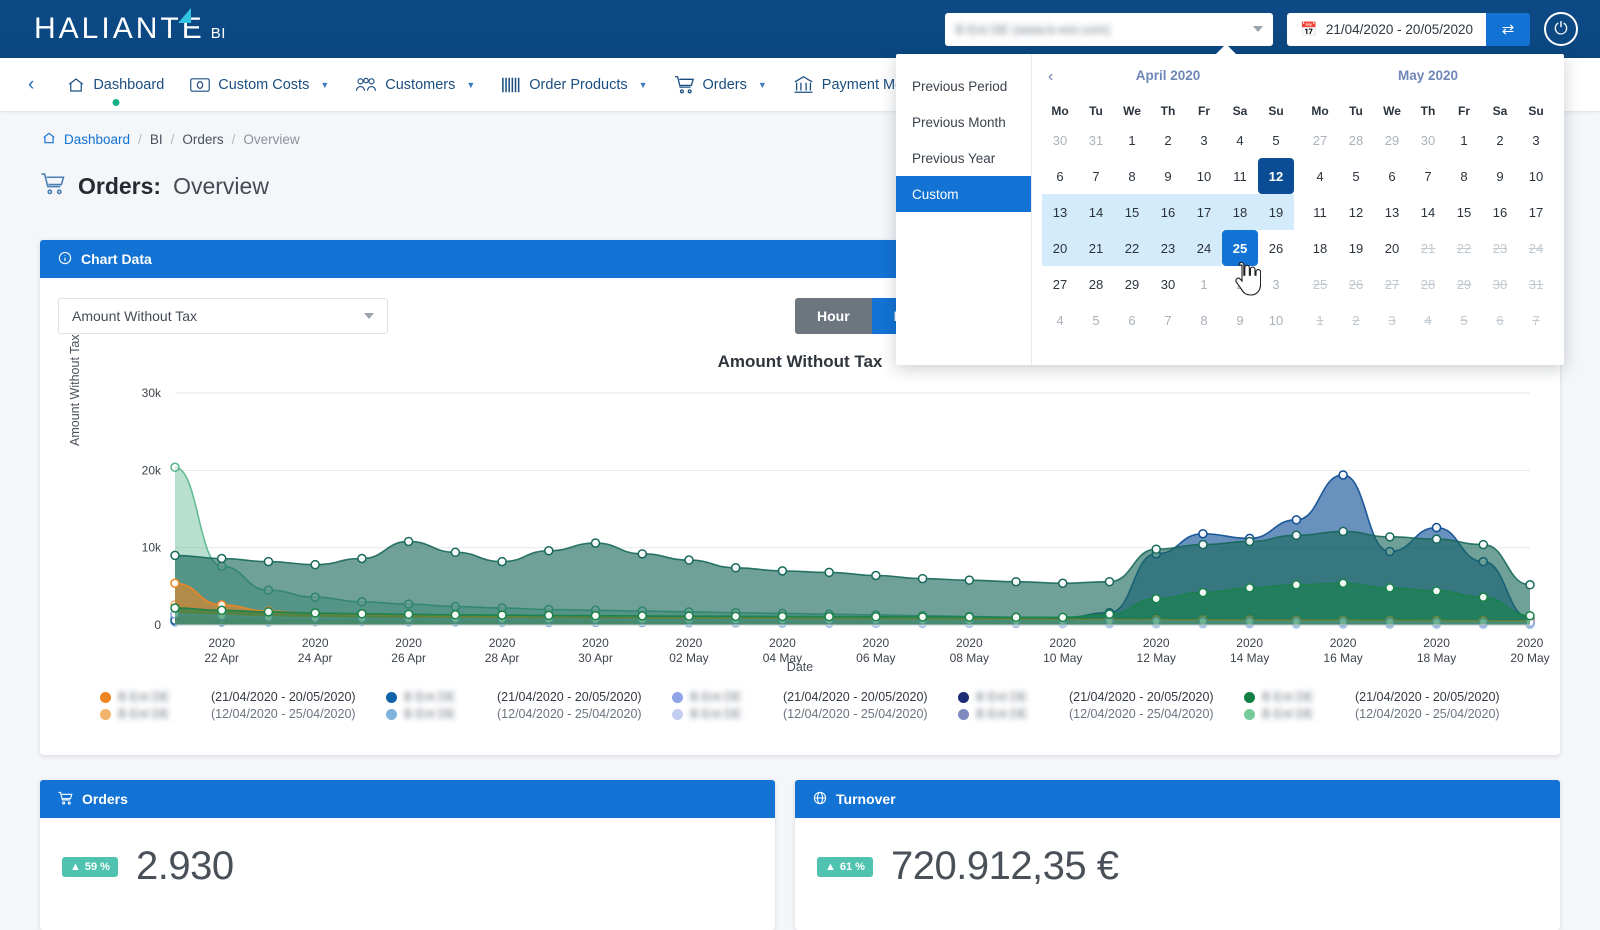 The image size is (1600, 930). What do you see at coordinates (574, 85) in the screenshot?
I see `nav-item-order-products: Order Products ▼` at bounding box center [574, 85].